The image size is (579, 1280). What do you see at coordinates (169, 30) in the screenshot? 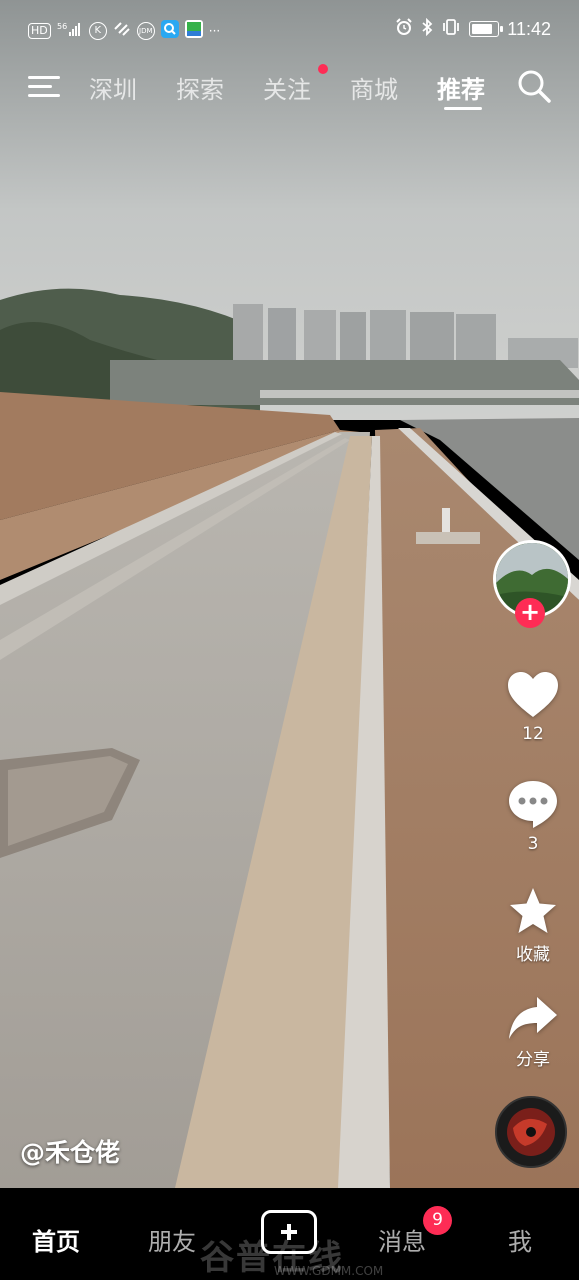
I see `app-icon-search` at bounding box center [169, 30].